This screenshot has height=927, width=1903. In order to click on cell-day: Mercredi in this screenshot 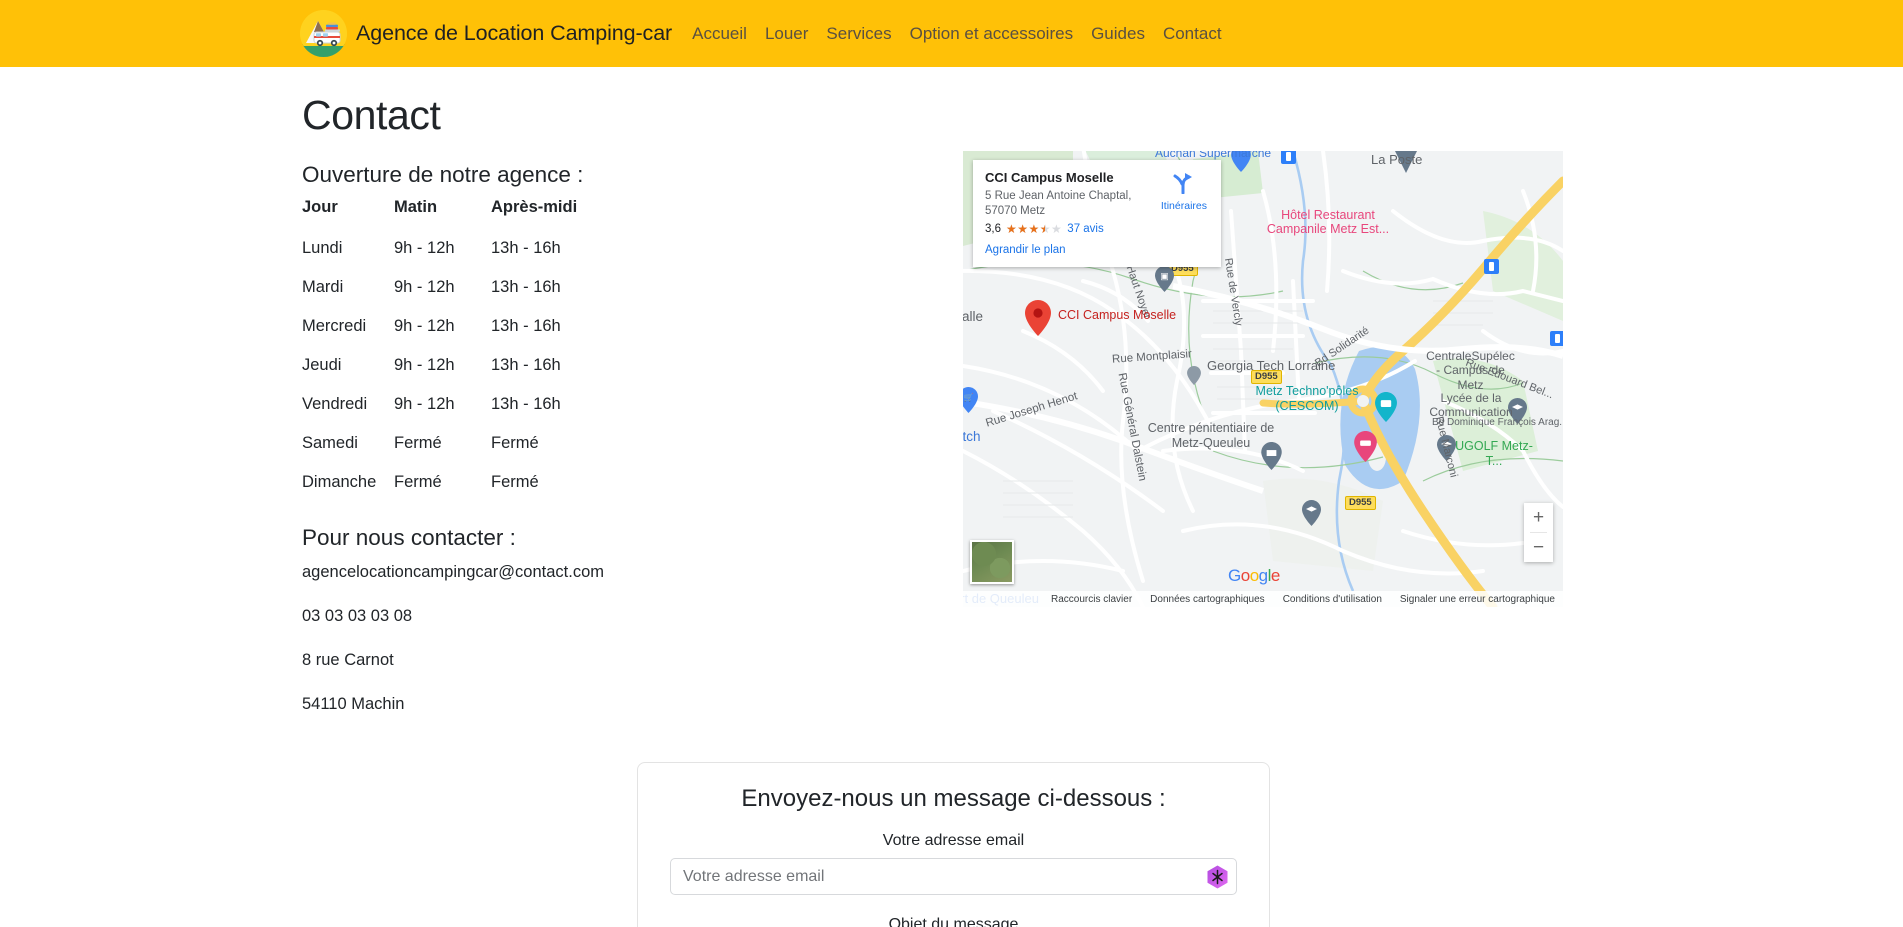, I will do `click(334, 326)`.